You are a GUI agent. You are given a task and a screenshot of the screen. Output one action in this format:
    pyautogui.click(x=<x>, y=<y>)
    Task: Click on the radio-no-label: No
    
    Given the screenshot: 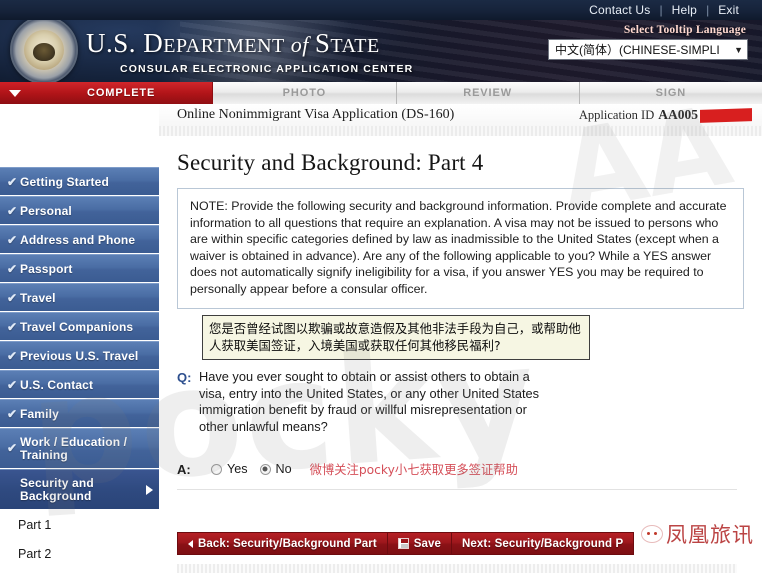 What is the action you would take?
    pyautogui.click(x=283, y=469)
    